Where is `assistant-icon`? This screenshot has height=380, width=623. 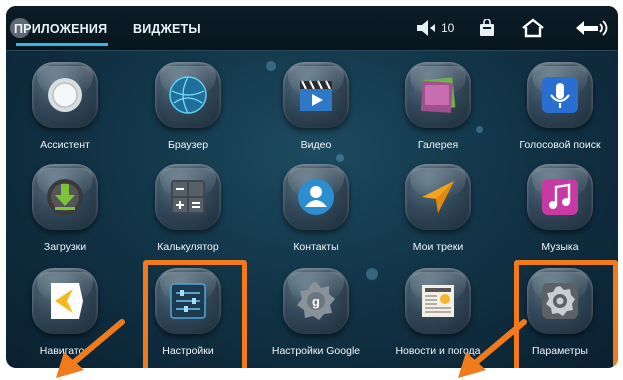
assistant-icon is located at coordinates (65, 95).